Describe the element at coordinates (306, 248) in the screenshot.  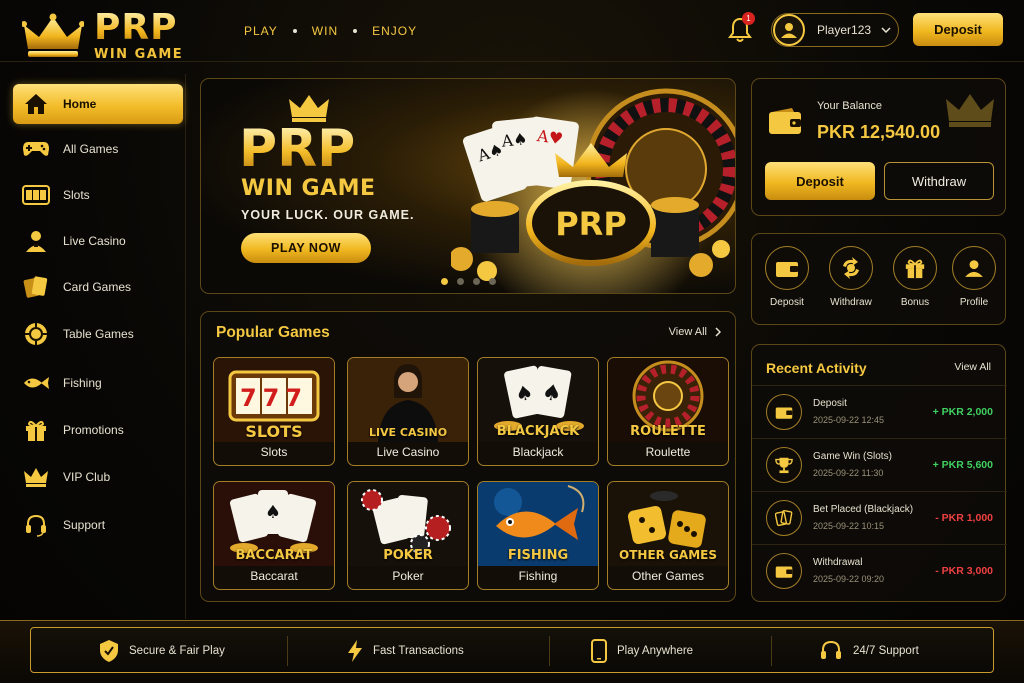
I see `play-now-button: PLAY NOW` at that location.